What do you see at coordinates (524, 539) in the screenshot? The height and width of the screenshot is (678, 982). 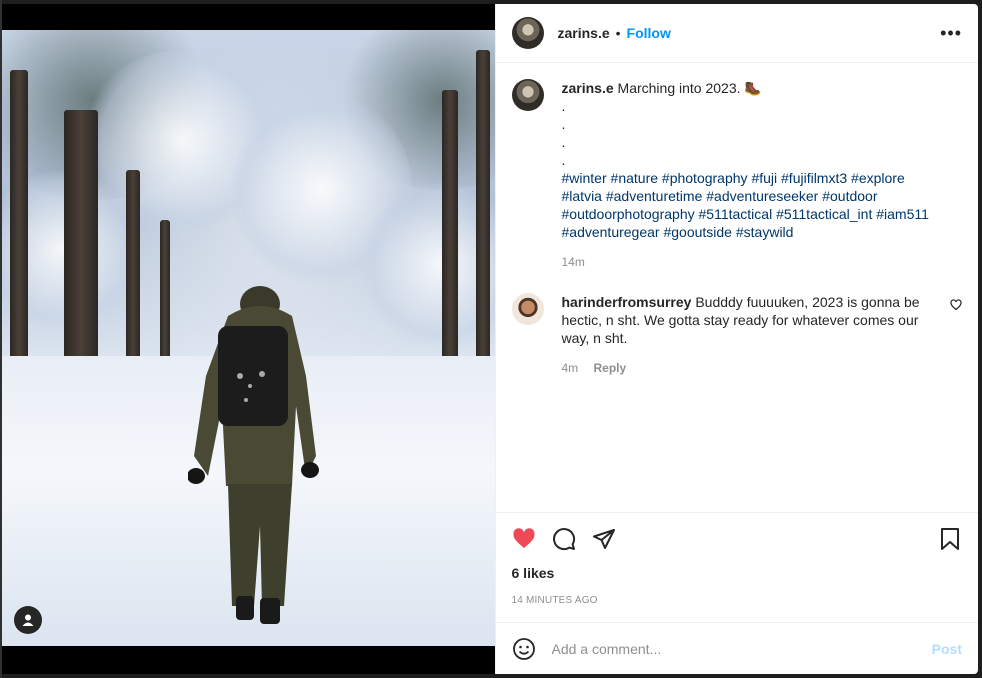 I see `like-heart-icon` at bounding box center [524, 539].